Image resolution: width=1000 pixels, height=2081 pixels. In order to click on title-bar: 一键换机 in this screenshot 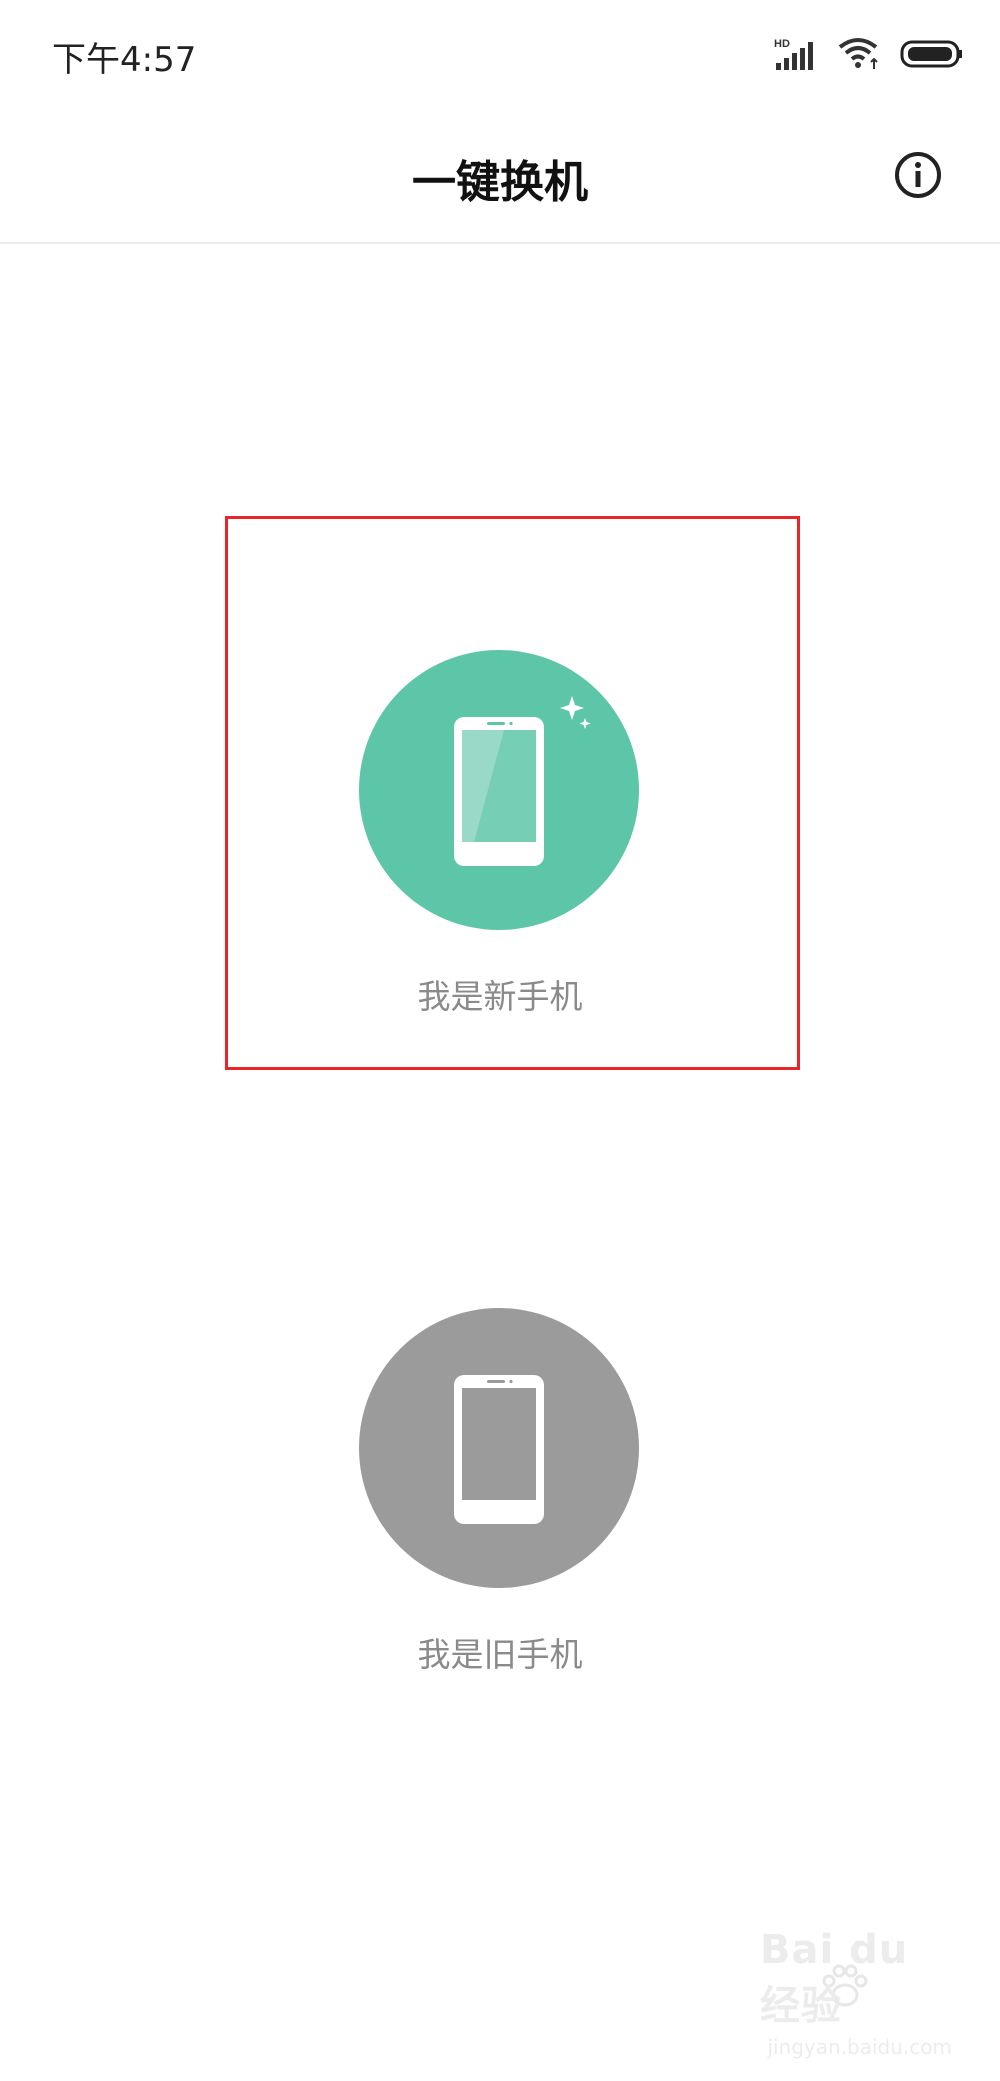, I will do `click(500, 177)`.